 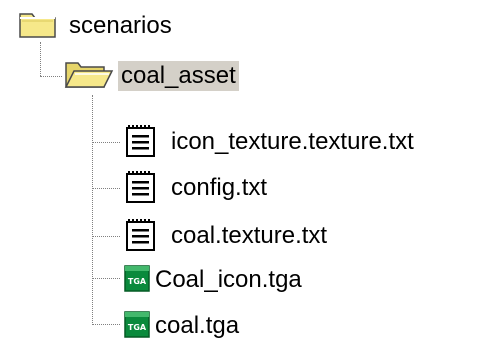 What do you see at coordinates (228, 279) in the screenshot?
I see `file-label: Coal_icon.tga` at bounding box center [228, 279].